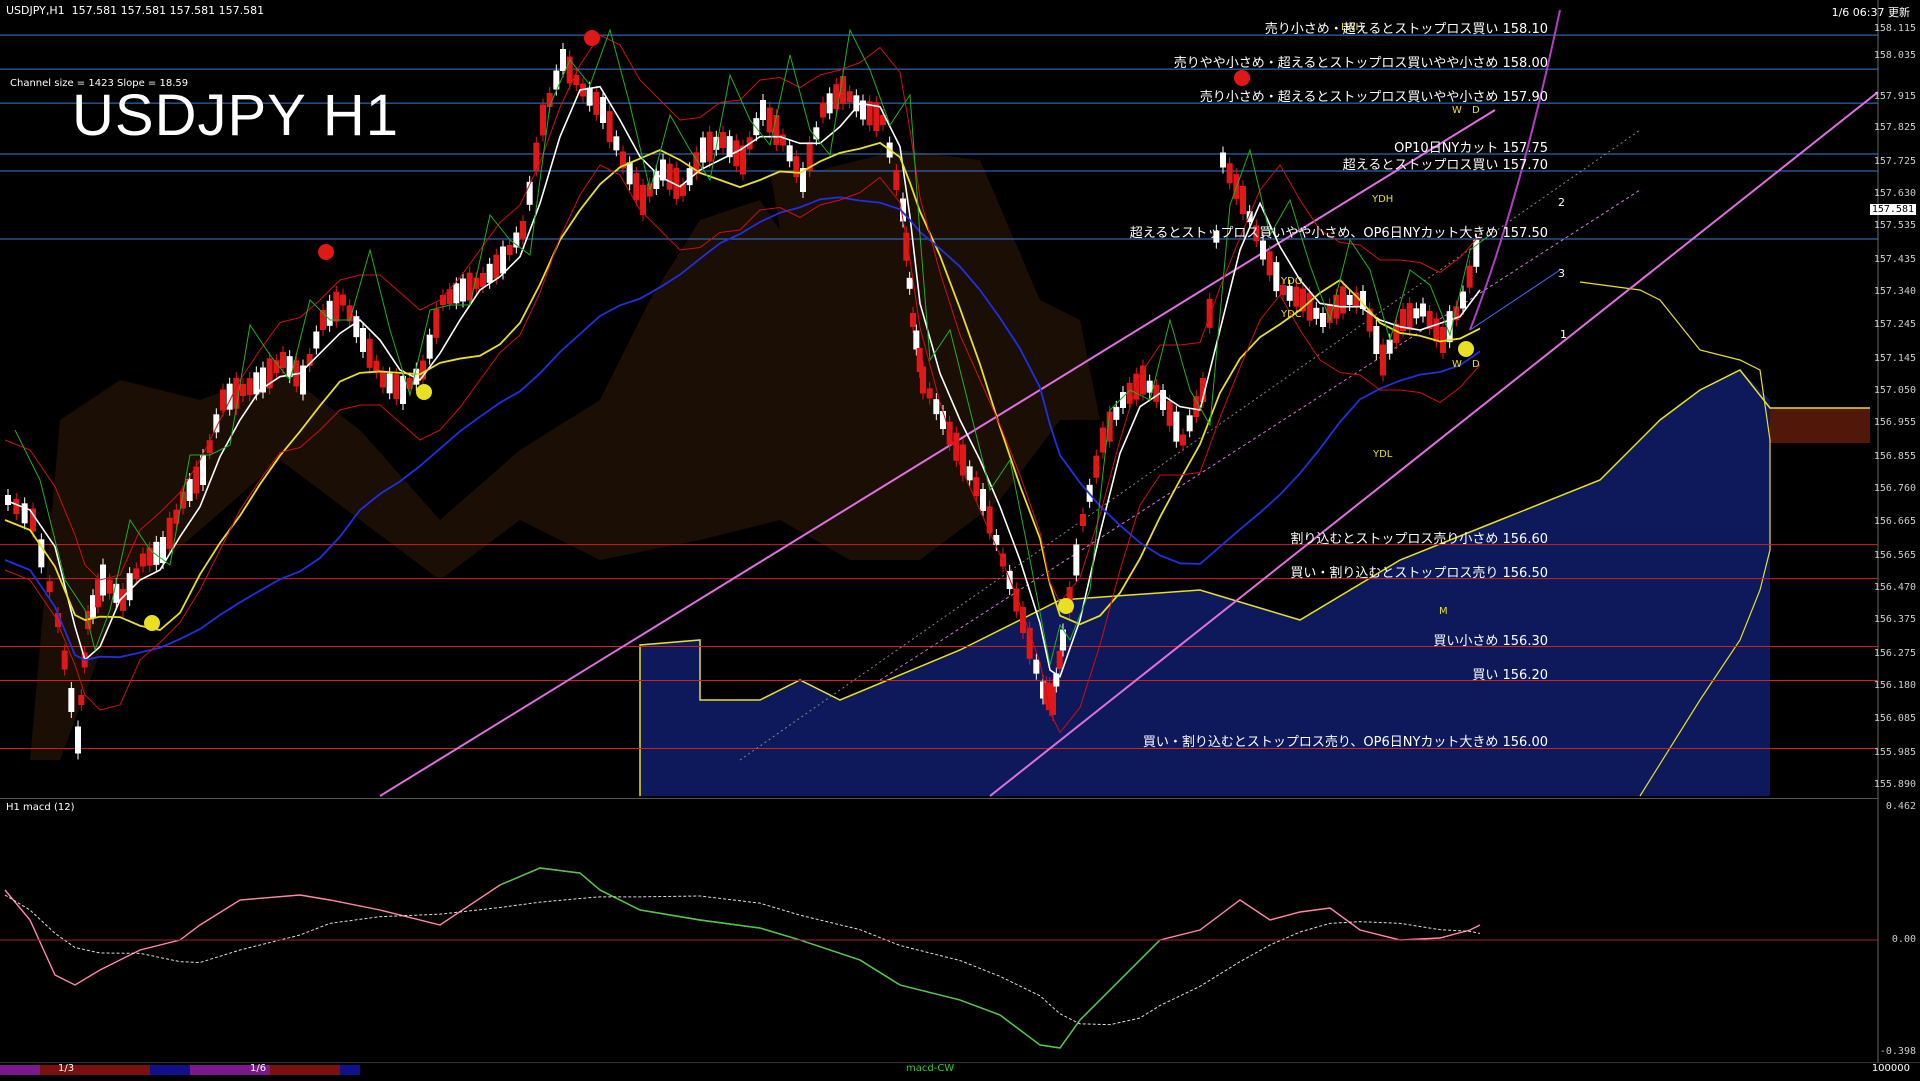 Image resolution: width=1920 pixels, height=1081 pixels. What do you see at coordinates (1419, 539) in the screenshot?
I see `level-label: 割り込むとストップロス売り小さめ 156.60` at bounding box center [1419, 539].